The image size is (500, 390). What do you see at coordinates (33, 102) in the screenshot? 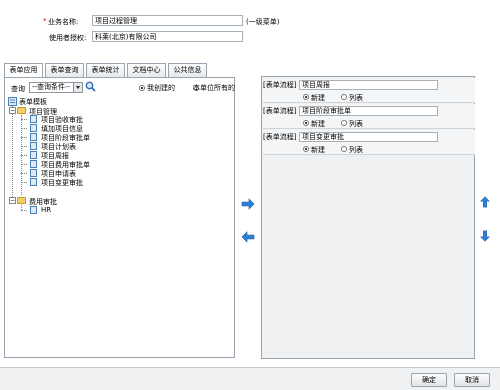
I see `tree-root-label: 表单模板` at bounding box center [33, 102].